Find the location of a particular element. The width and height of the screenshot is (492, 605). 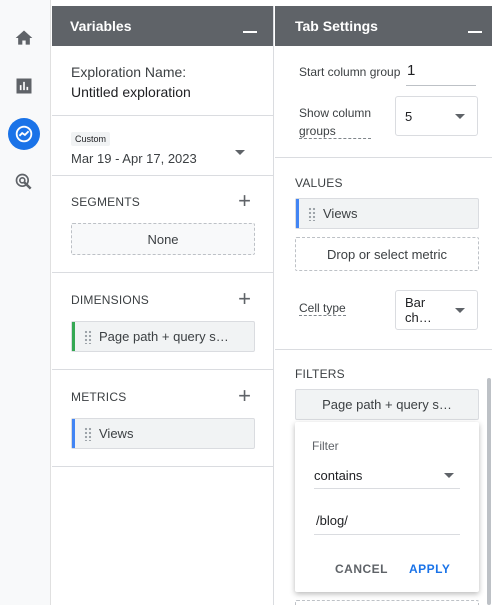

advertising-icon is located at coordinates (23, 181).